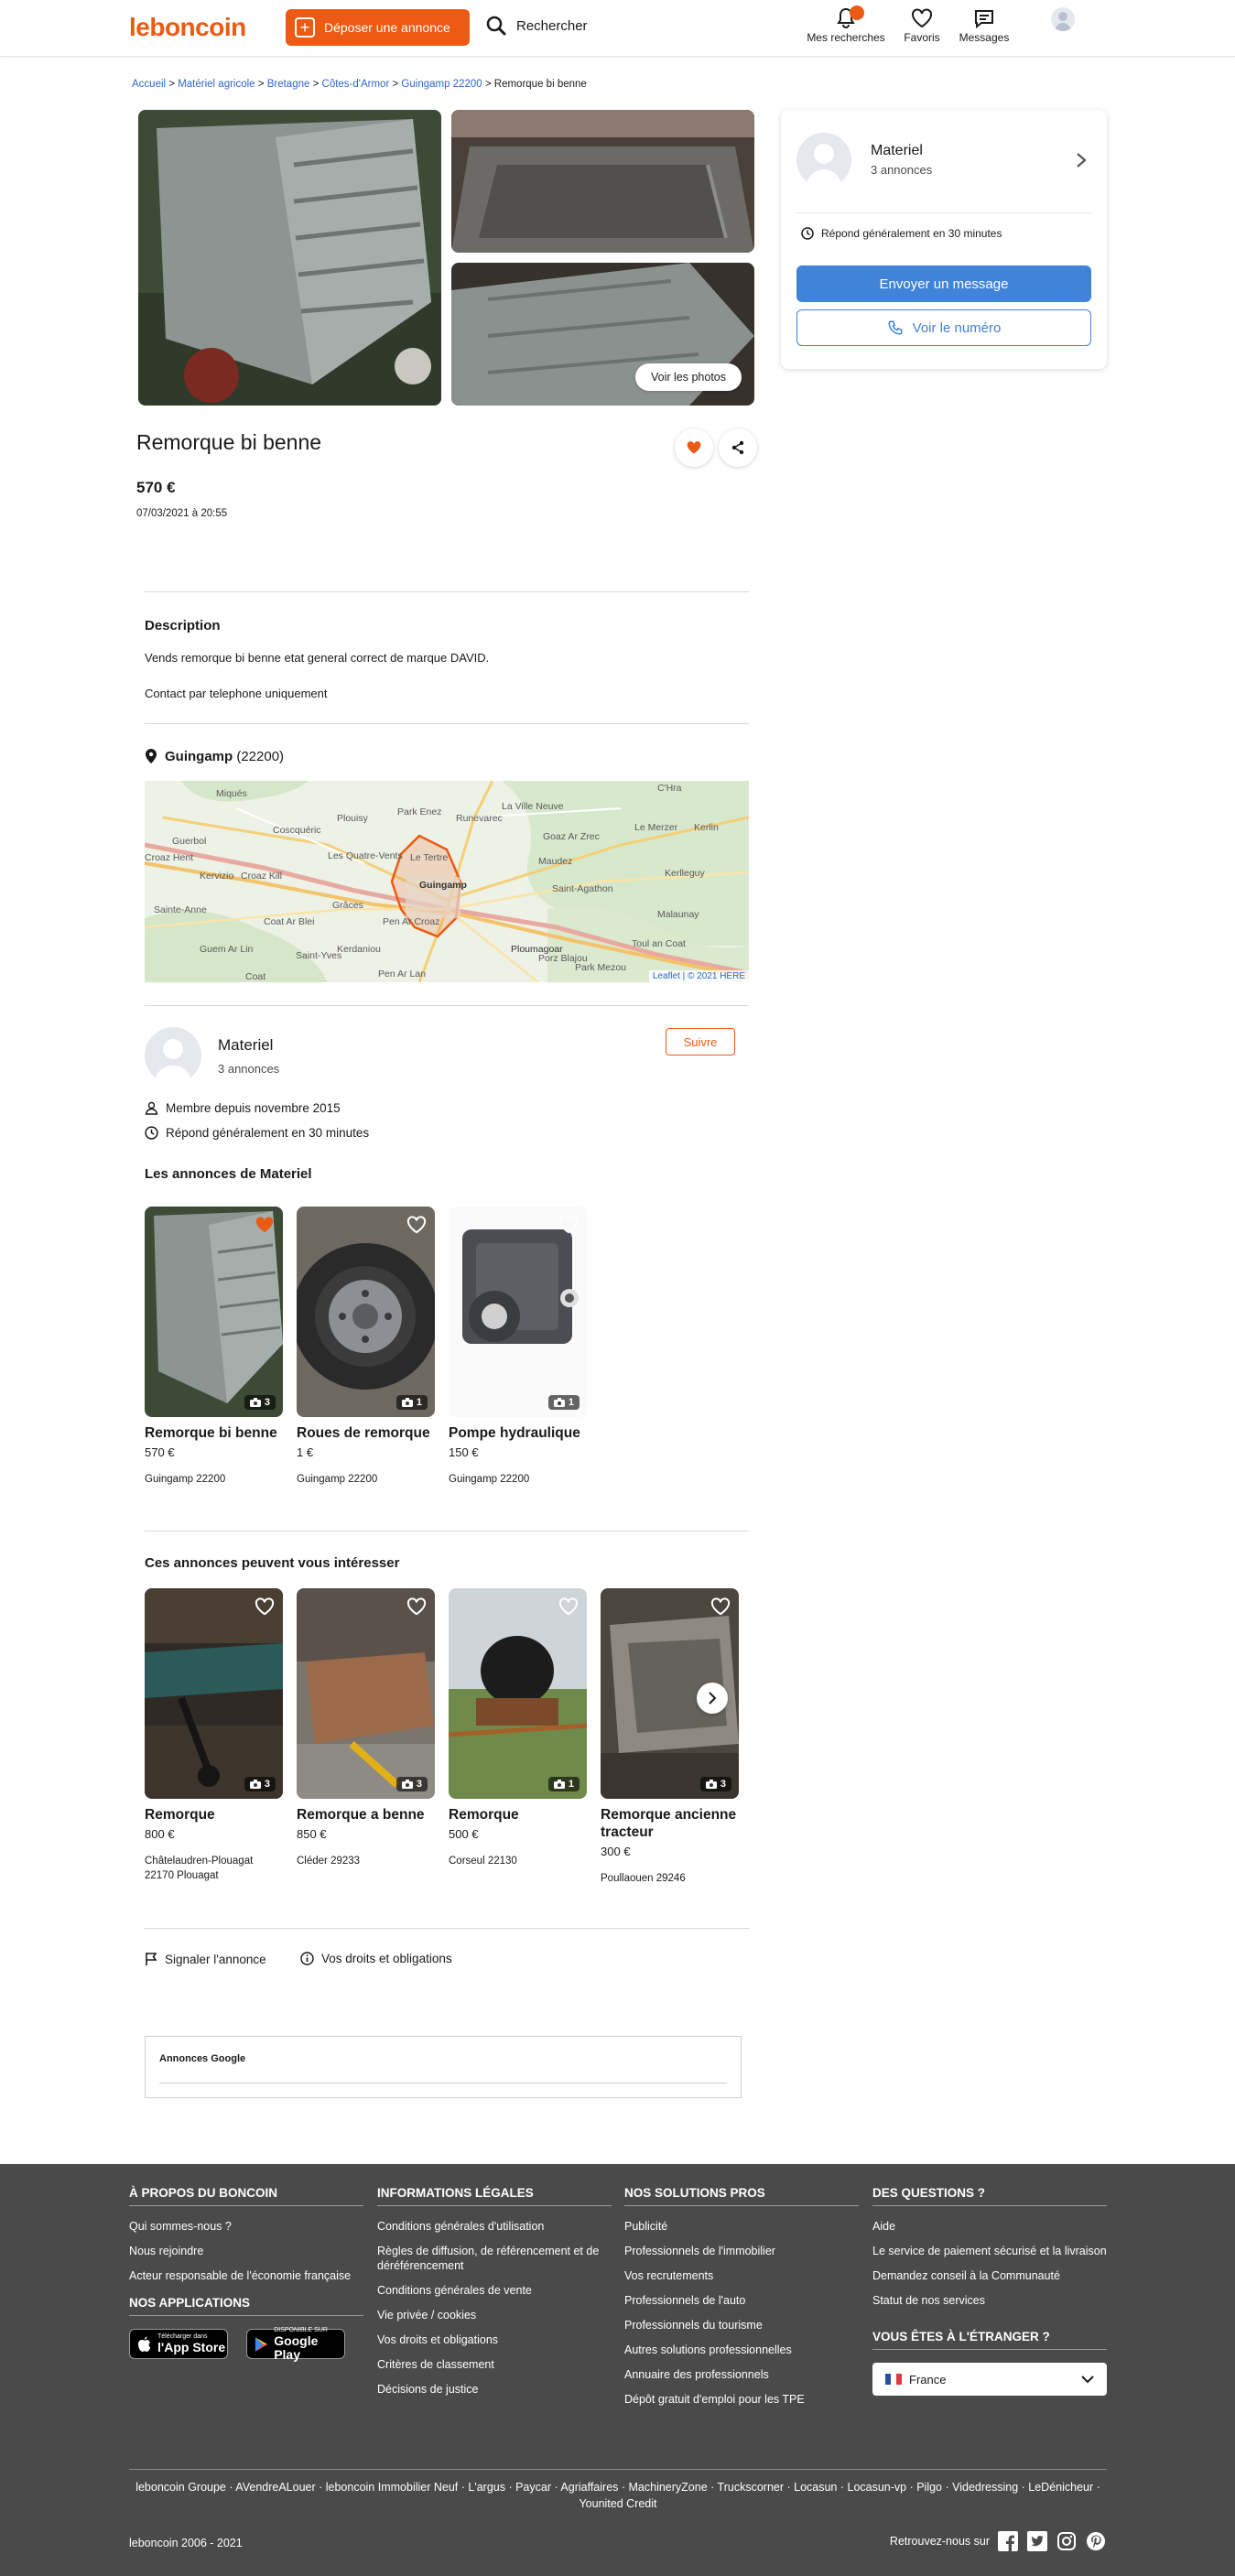 This screenshot has width=1235, height=2576. What do you see at coordinates (738, 448) in the screenshot?
I see `share-button` at bounding box center [738, 448].